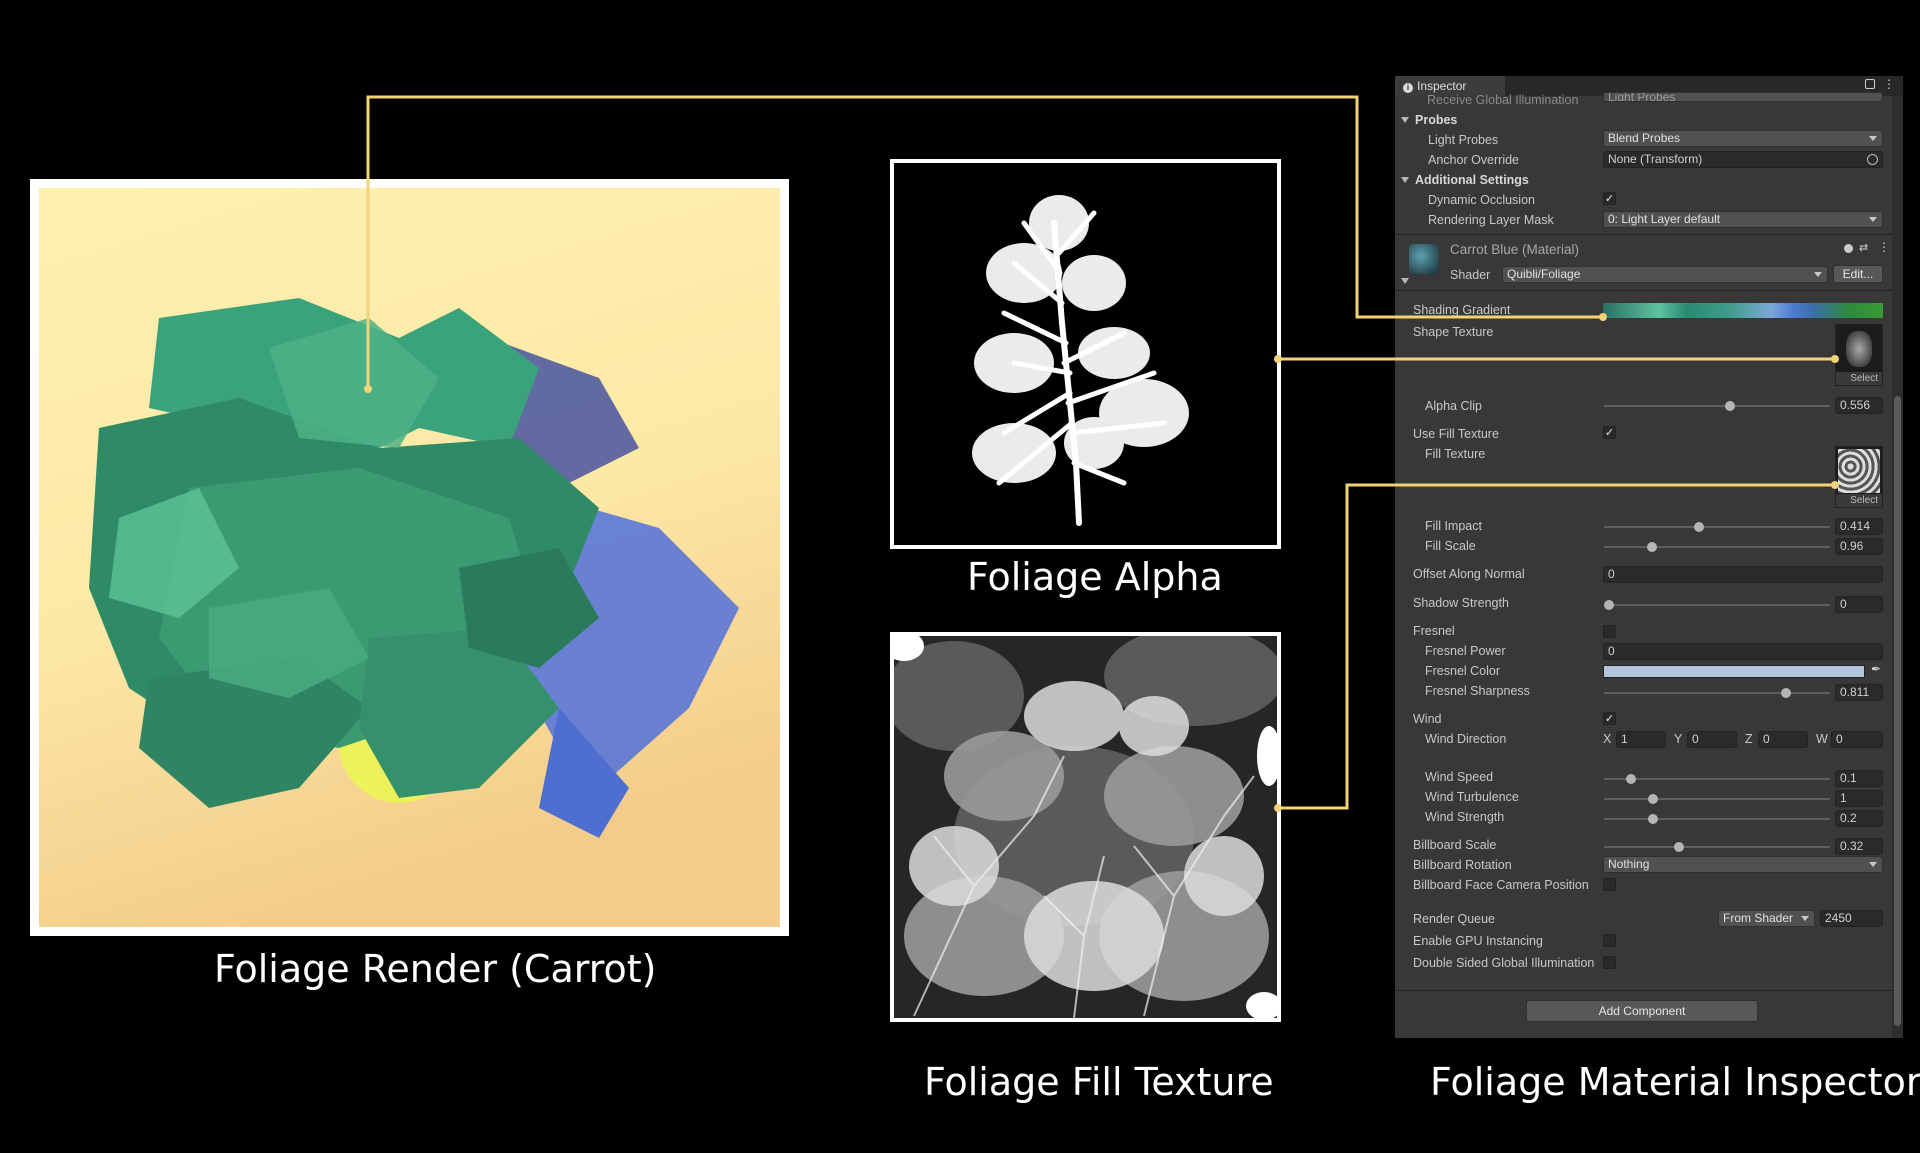  Describe the element at coordinates (1679, 847) in the screenshot. I see `billboard-scale-knob` at that location.